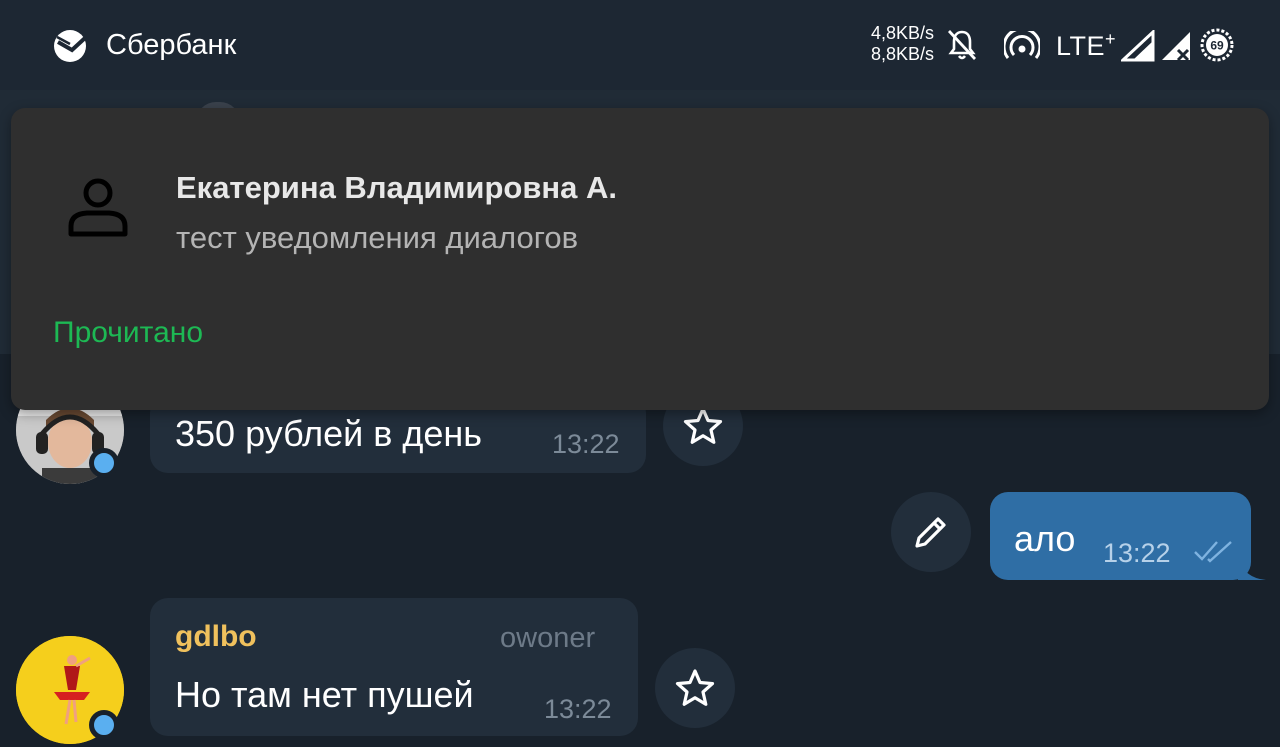  I want to click on favorite-button, so click(695, 688).